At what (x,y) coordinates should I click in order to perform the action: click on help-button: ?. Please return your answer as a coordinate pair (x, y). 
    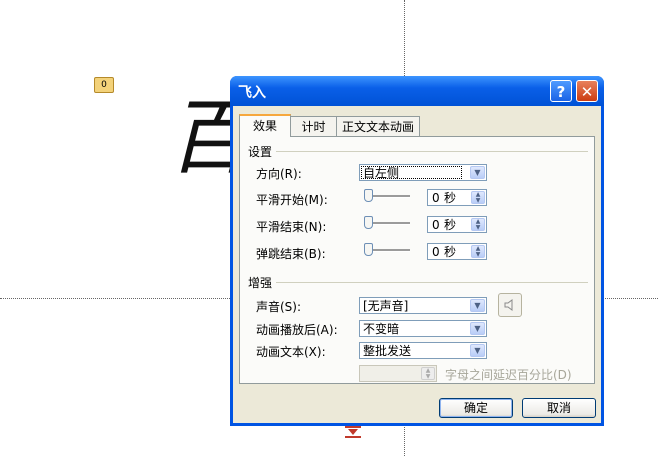
    Looking at the image, I should click on (561, 91).